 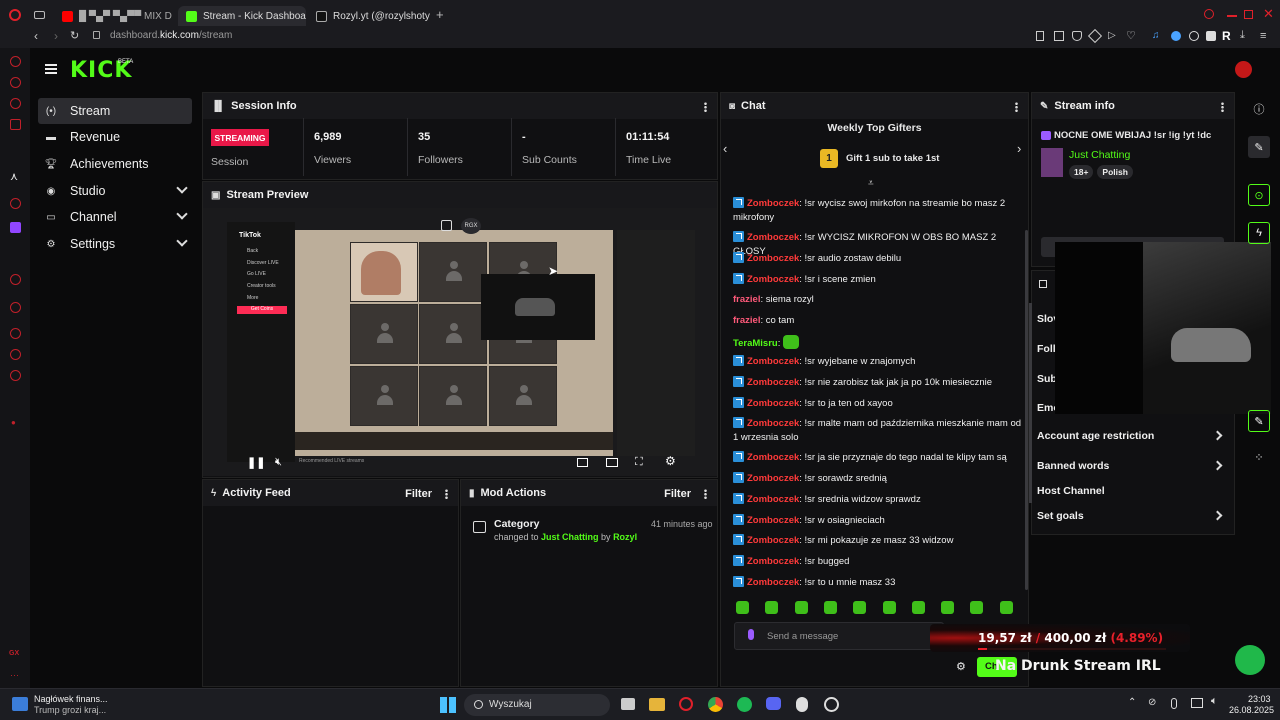 What do you see at coordinates (751, 634) in the screenshot?
I see `microphone-icon` at bounding box center [751, 634].